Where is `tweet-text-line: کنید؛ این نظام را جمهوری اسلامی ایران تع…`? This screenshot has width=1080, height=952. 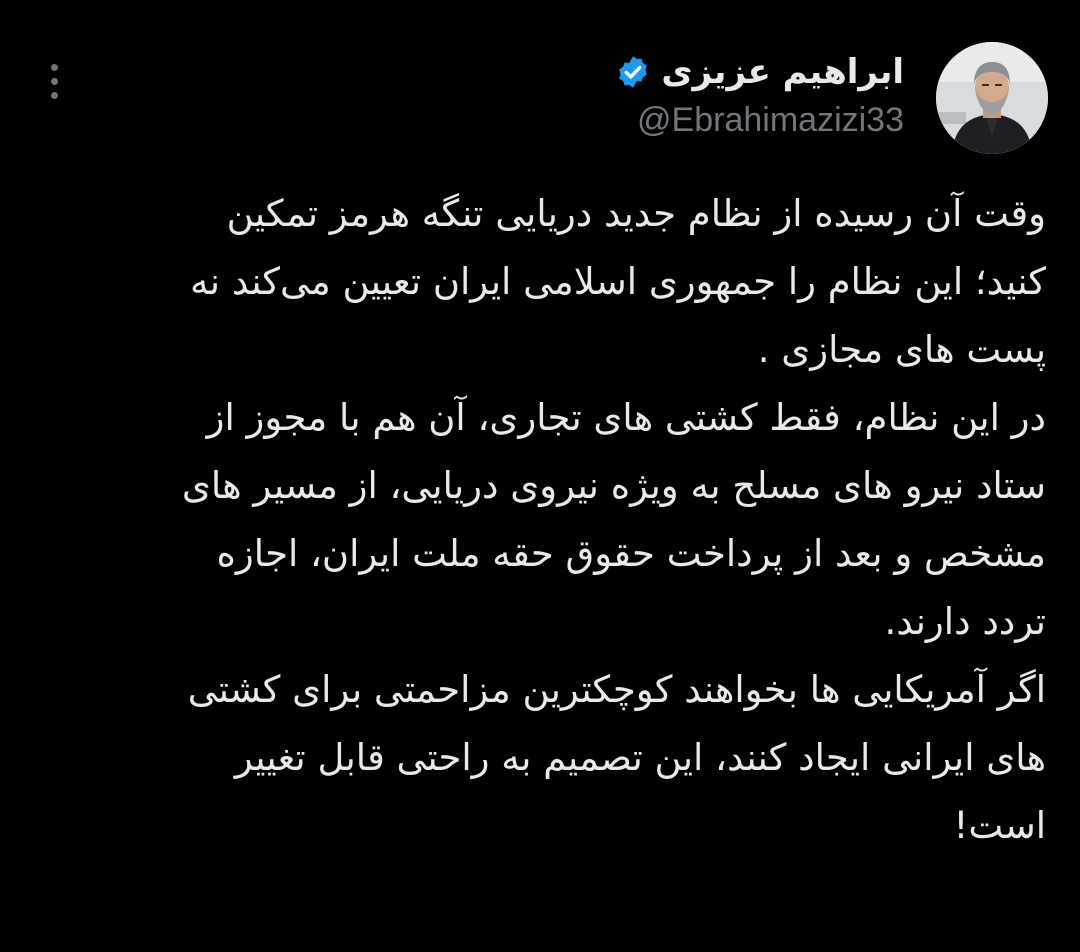 tweet-text-line: کنید؛ این نظام را جمهوری اسلامی ایران تع… is located at coordinates (617, 281).